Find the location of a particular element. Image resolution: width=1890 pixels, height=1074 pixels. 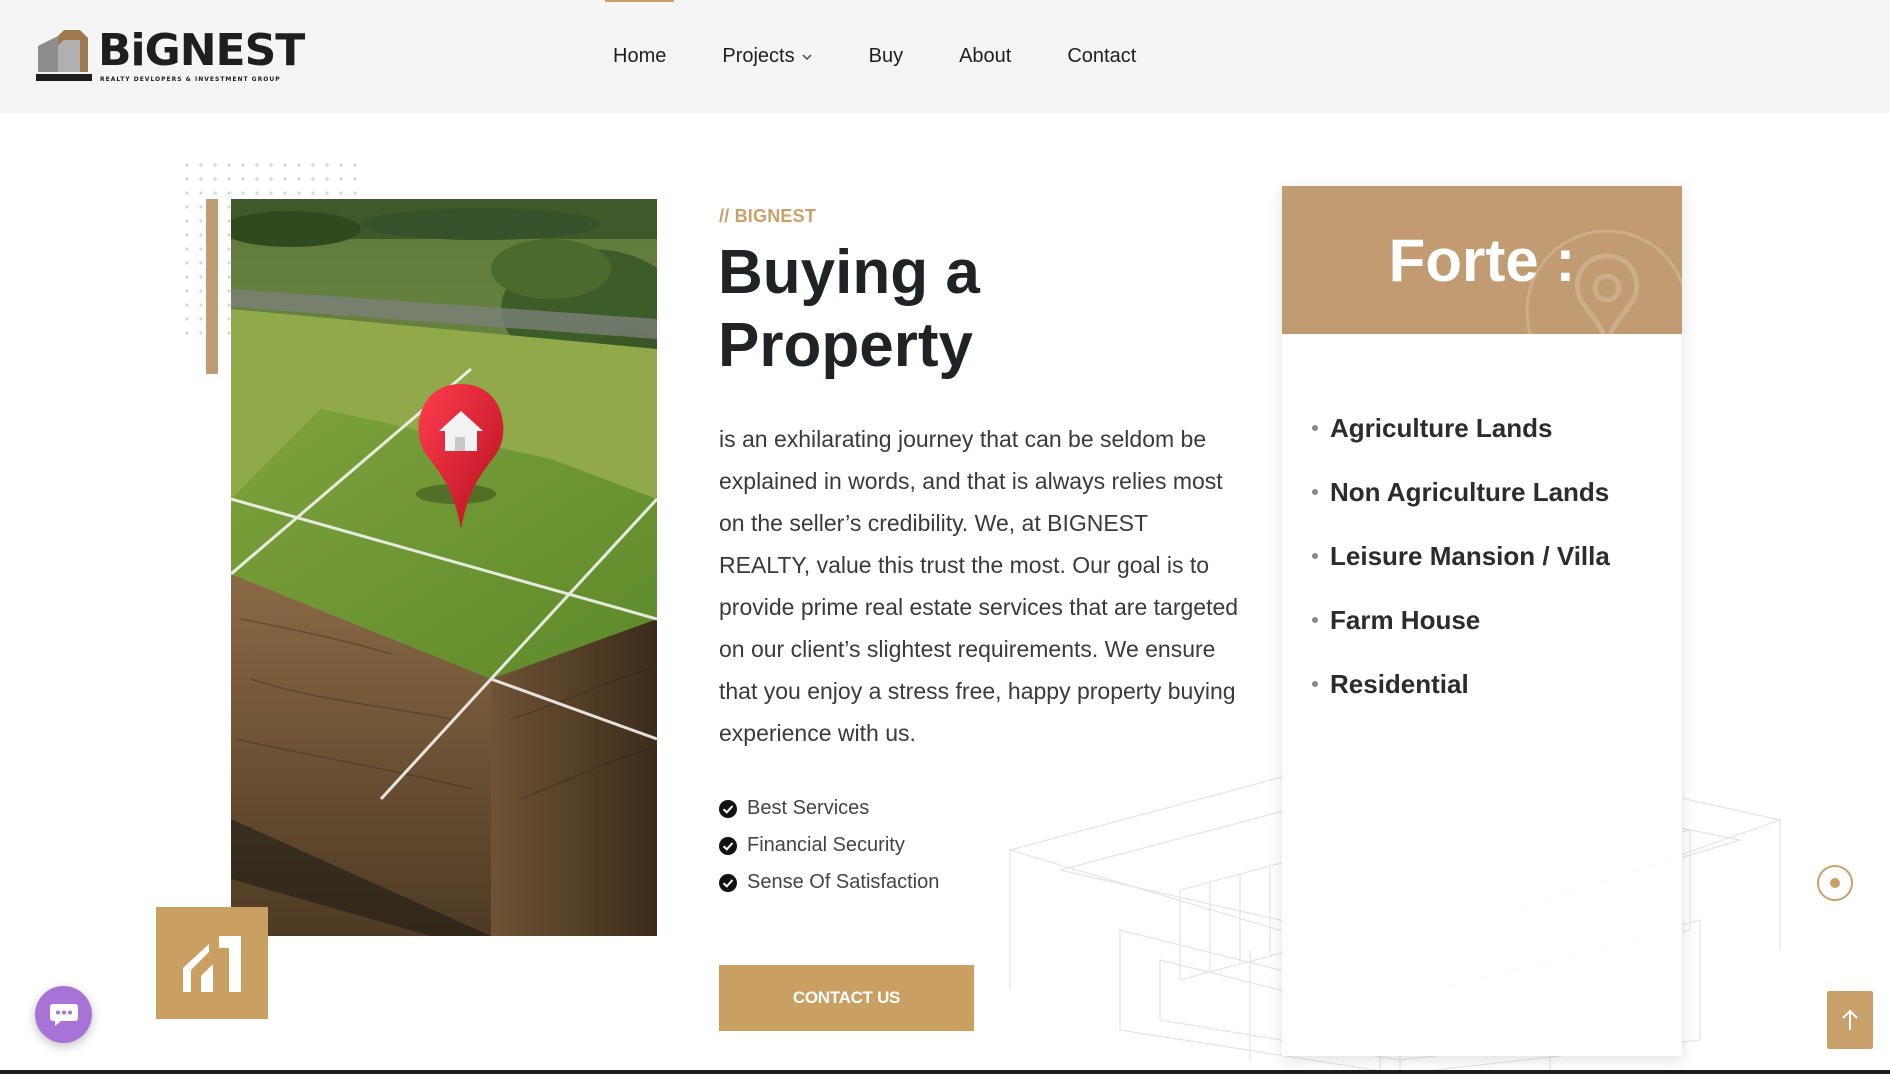

main-nav: Home Projects Buy About Contact is located at coordinates (874, 56).